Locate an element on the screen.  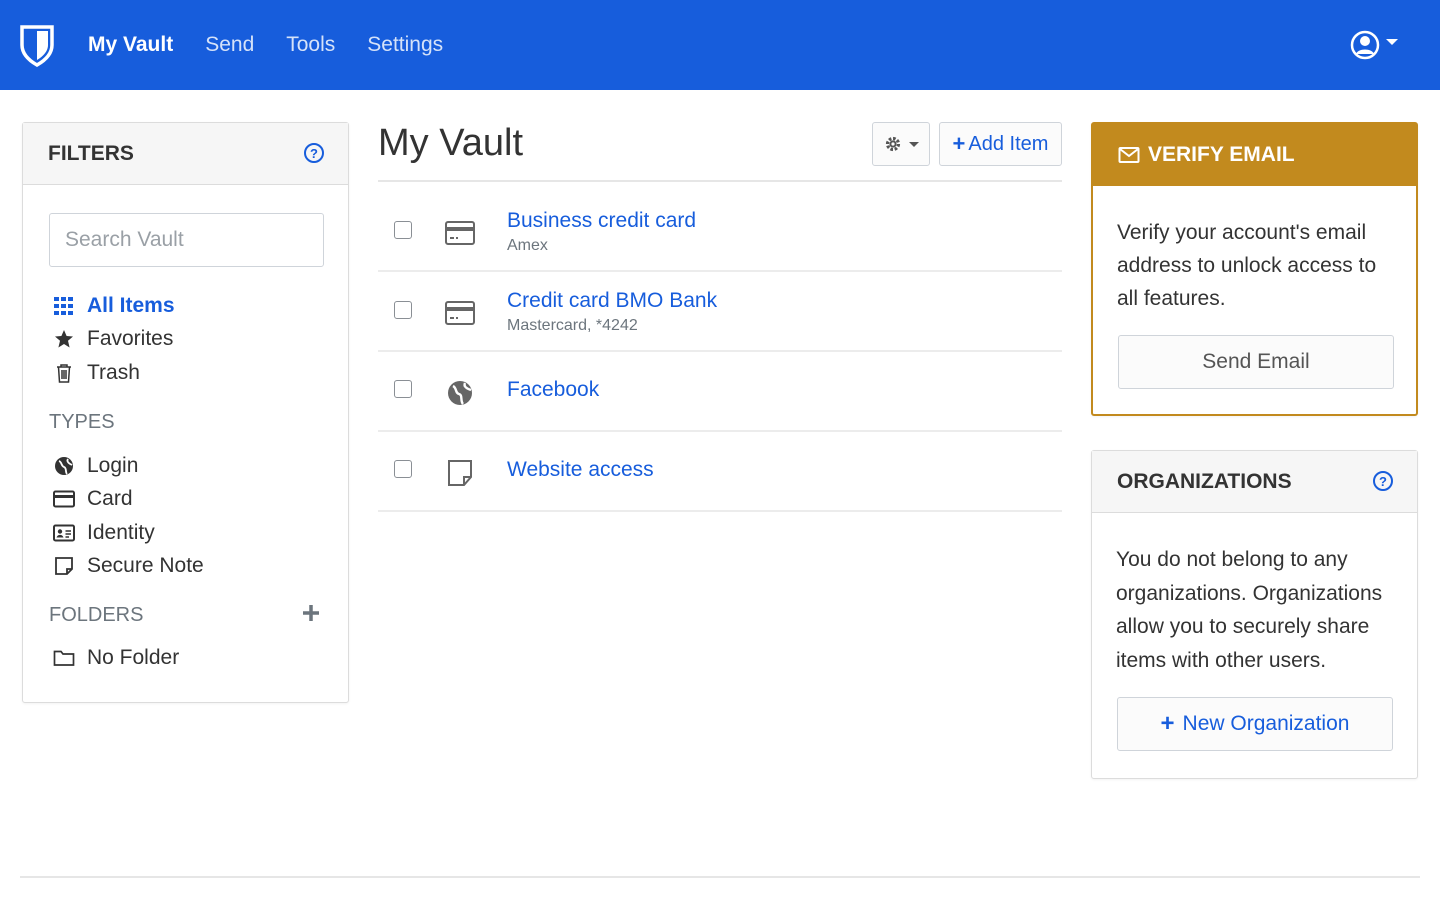
user-avatar-icon is located at coordinates (1365, 45).